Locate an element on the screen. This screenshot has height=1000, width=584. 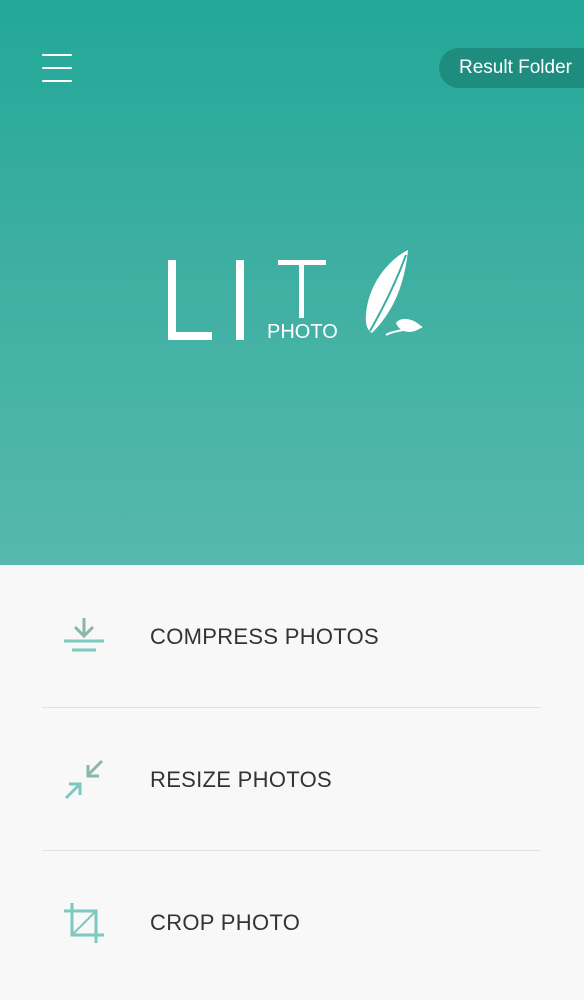
compress-photos-label: COMPRESS PHOTOS is located at coordinates (265, 636).